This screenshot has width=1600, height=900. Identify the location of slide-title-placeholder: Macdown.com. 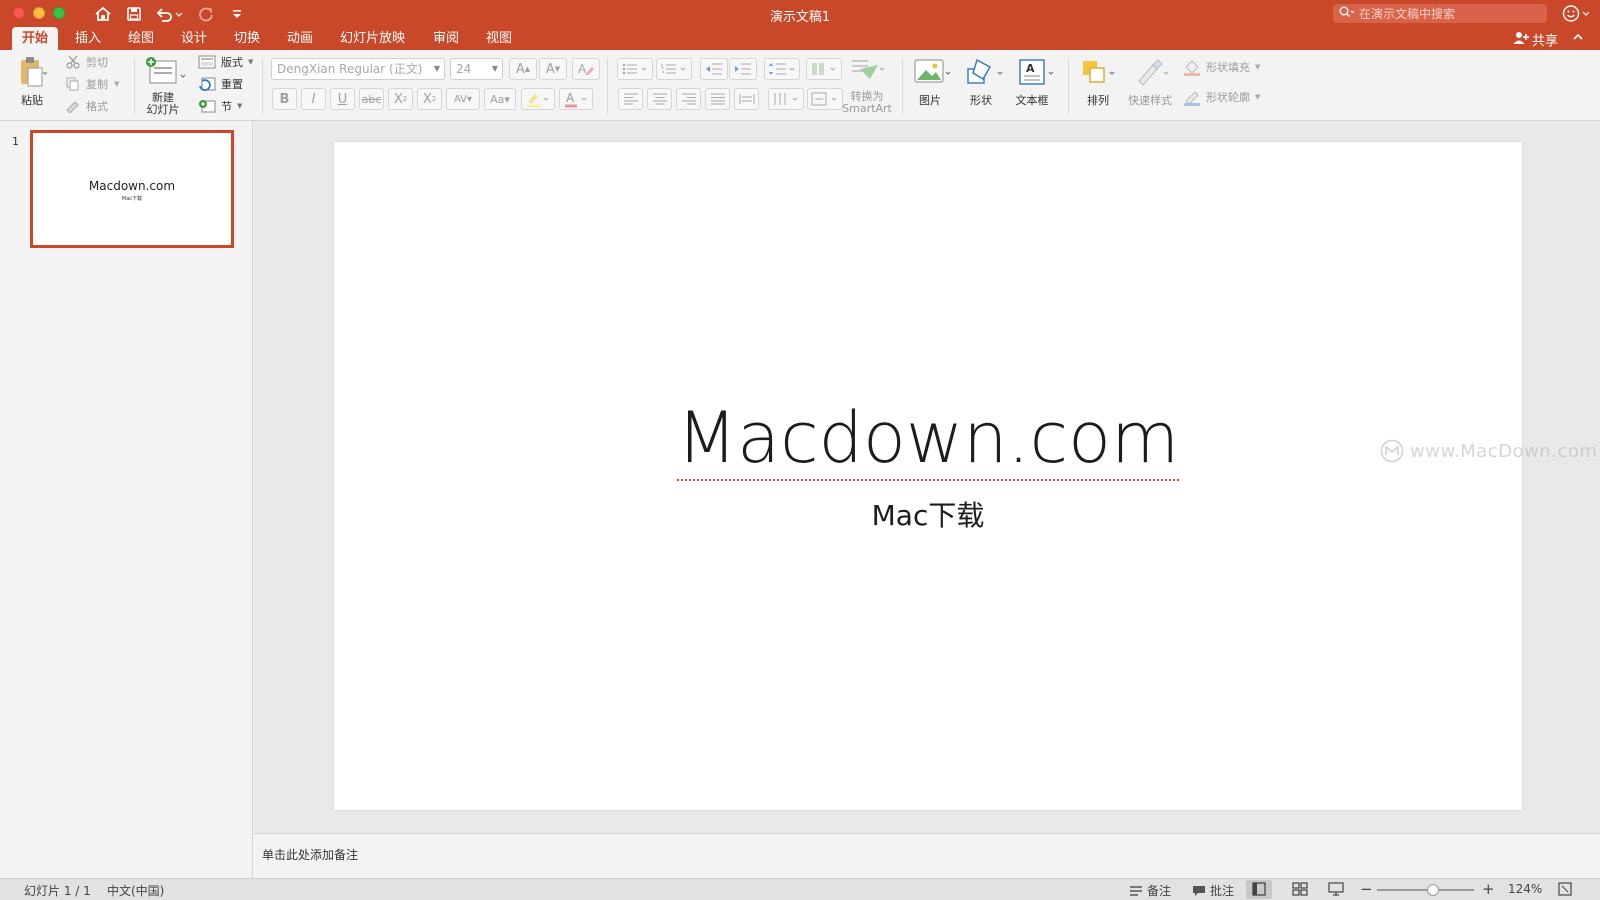
(928, 439).